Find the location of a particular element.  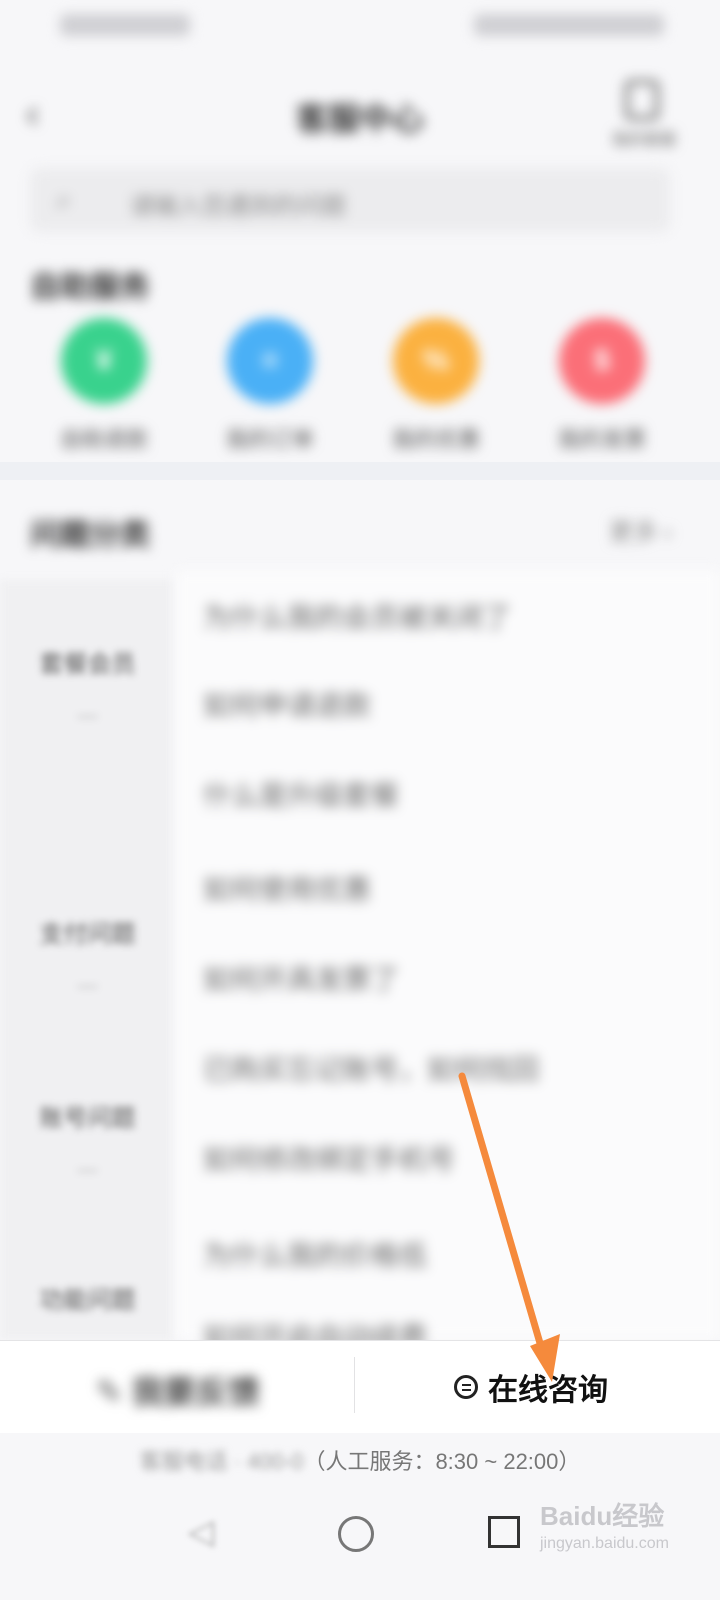

baidu-watermark: Baidu经验 jingyan.baidu.com is located at coordinates (604, 1524).